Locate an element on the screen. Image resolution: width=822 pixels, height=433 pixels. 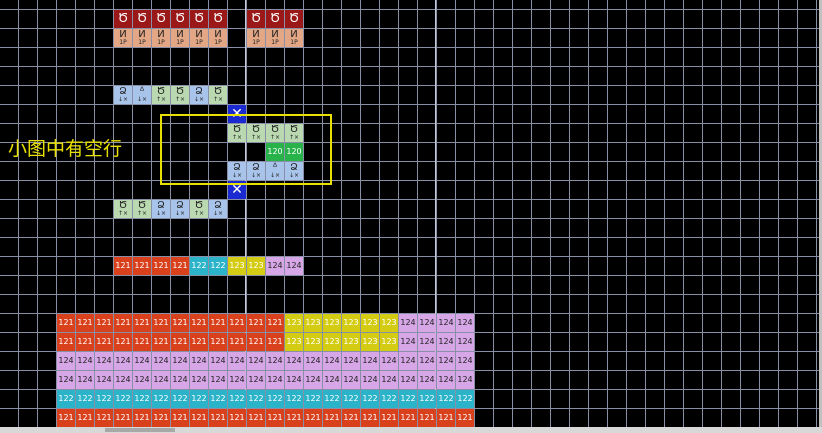
summary-color-cell: 122 is located at coordinates (199, 266).